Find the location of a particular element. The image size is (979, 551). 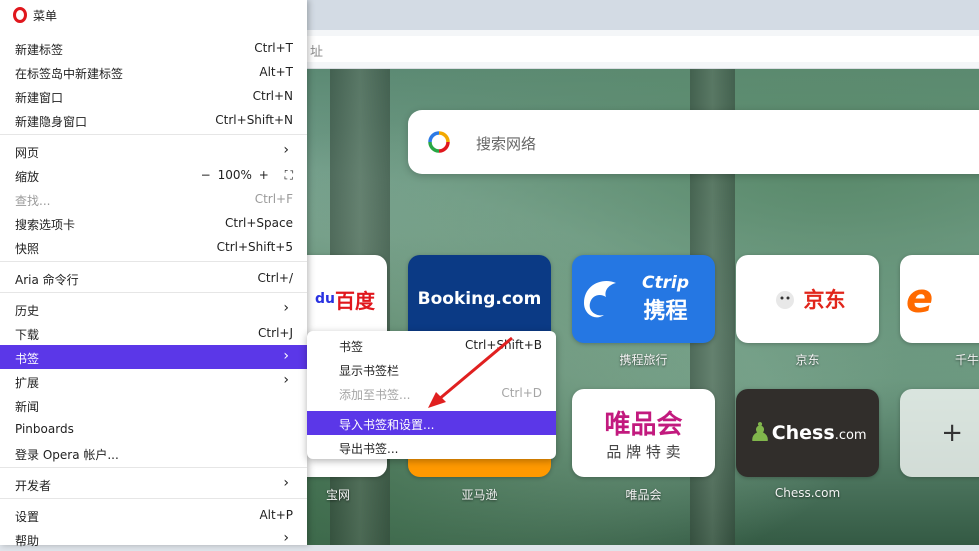

tile-label-jd: 京东 is located at coordinates (807, 360).